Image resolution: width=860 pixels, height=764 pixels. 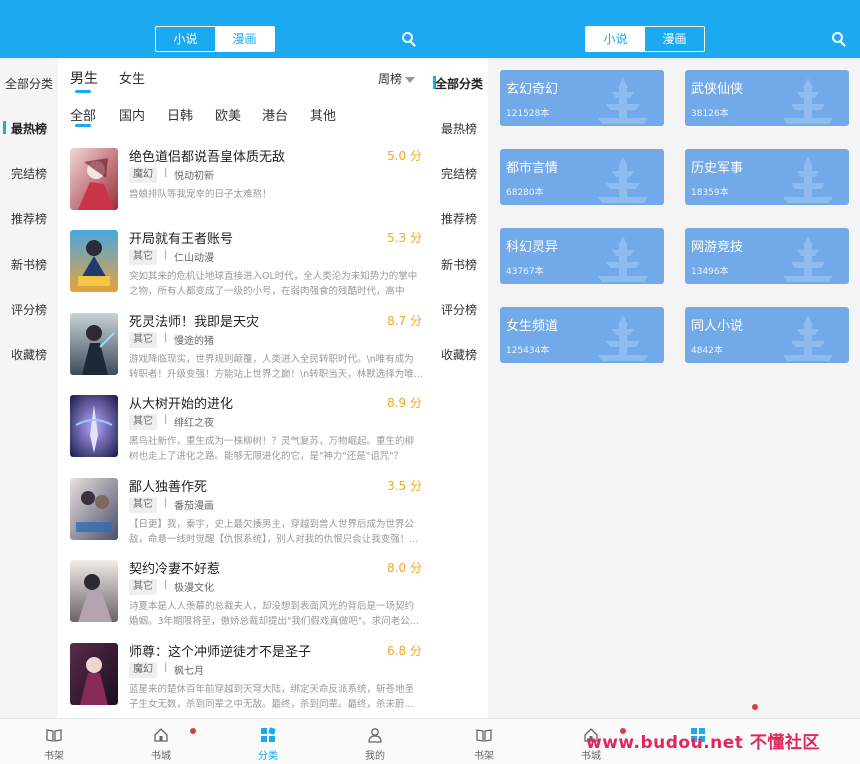 I want to click on book-score: 6.8 分, so click(x=404, y=651).